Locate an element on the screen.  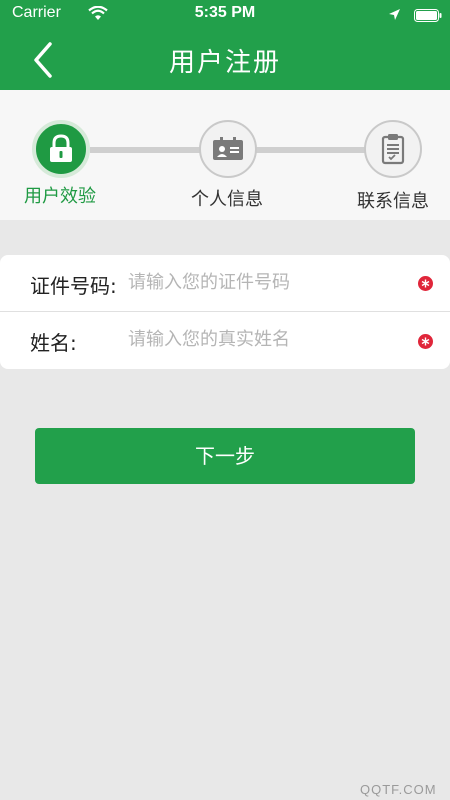
next-step-button: 下一步 is located at coordinates (225, 456).